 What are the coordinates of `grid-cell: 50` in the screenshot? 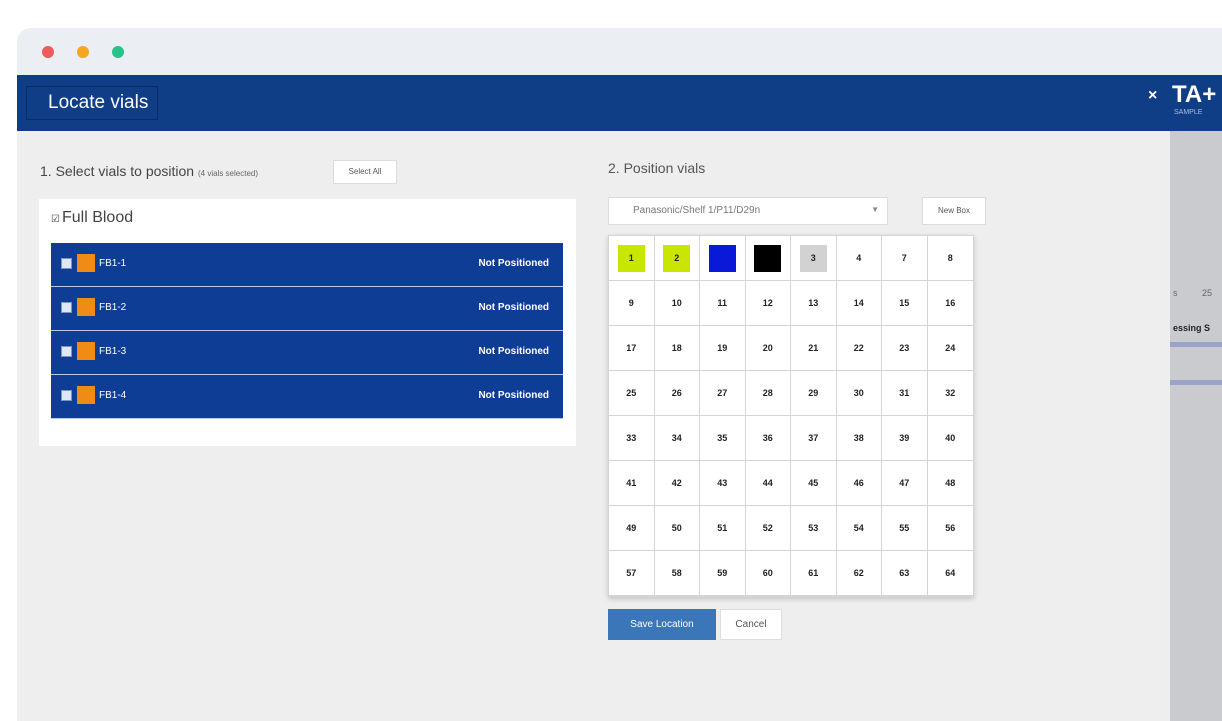 It's located at (677, 528).